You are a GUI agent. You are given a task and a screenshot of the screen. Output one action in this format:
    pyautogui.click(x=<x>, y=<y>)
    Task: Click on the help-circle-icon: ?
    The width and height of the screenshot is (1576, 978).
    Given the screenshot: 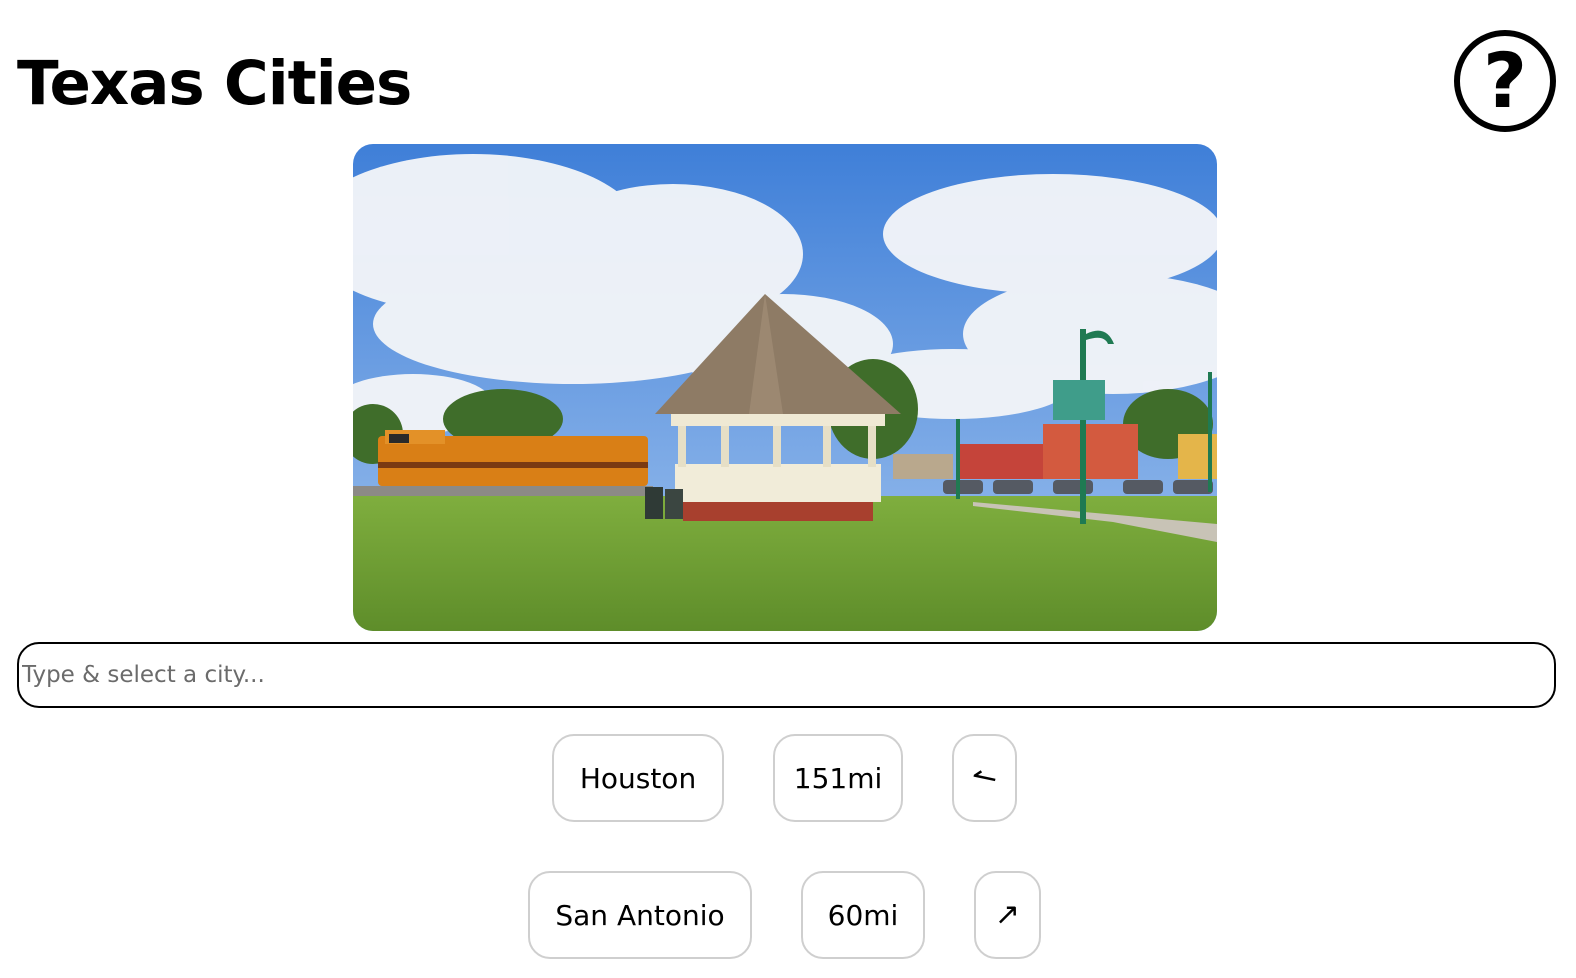 What is the action you would take?
    pyautogui.click(x=1505, y=80)
    